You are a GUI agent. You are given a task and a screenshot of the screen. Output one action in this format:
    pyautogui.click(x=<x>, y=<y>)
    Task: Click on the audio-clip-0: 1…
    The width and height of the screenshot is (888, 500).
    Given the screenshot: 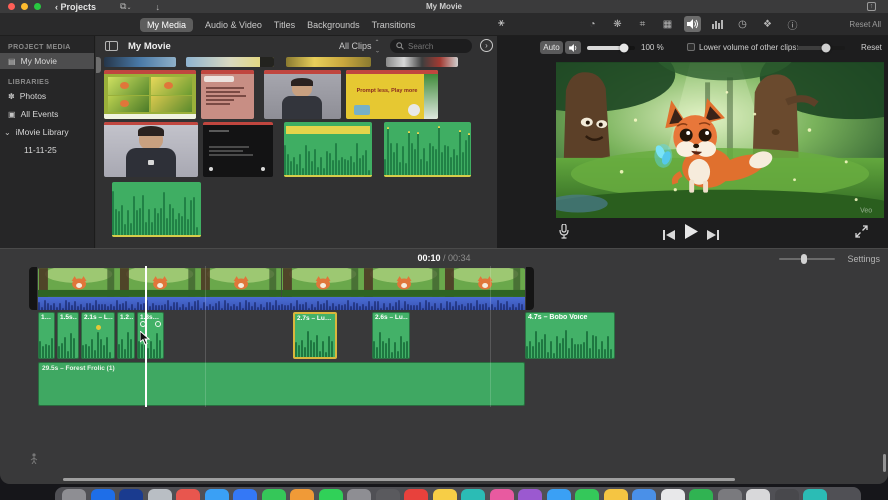 What is the action you would take?
    pyautogui.click(x=46, y=335)
    